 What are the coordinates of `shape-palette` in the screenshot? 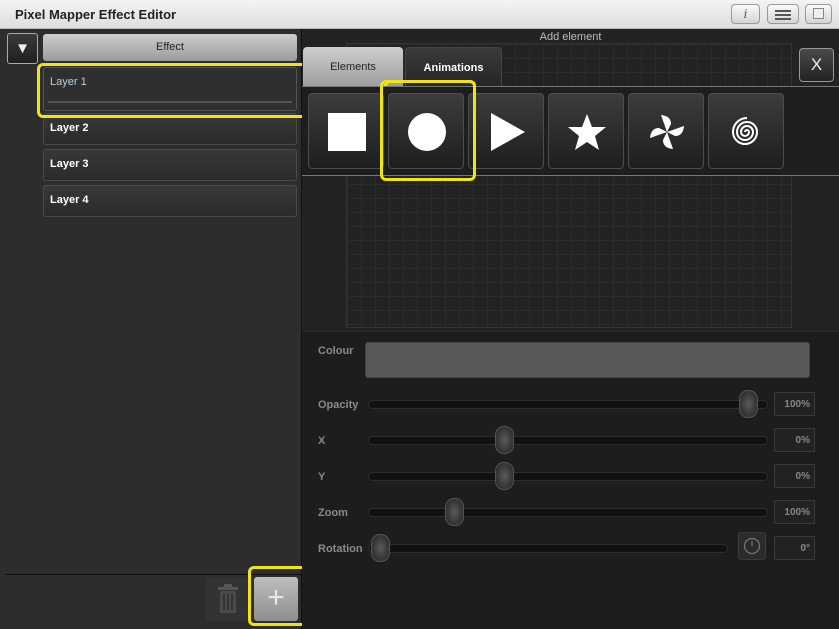 It's located at (570, 131).